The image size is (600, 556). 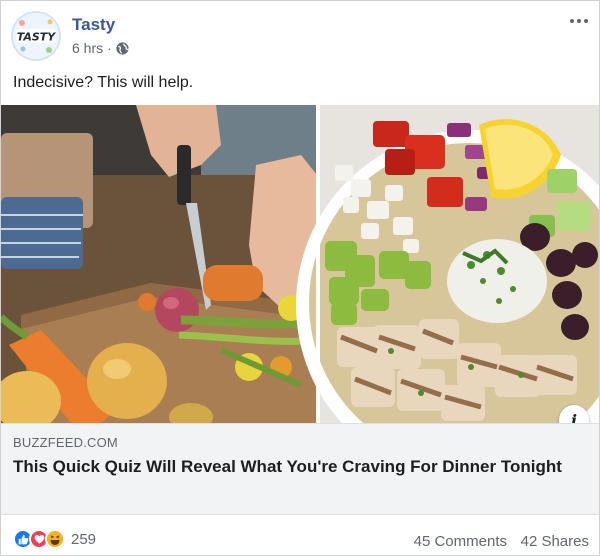 What do you see at coordinates (84, 539) in the screenshot?
I see `reaction-count: 259` at bounding box center [84, 539].